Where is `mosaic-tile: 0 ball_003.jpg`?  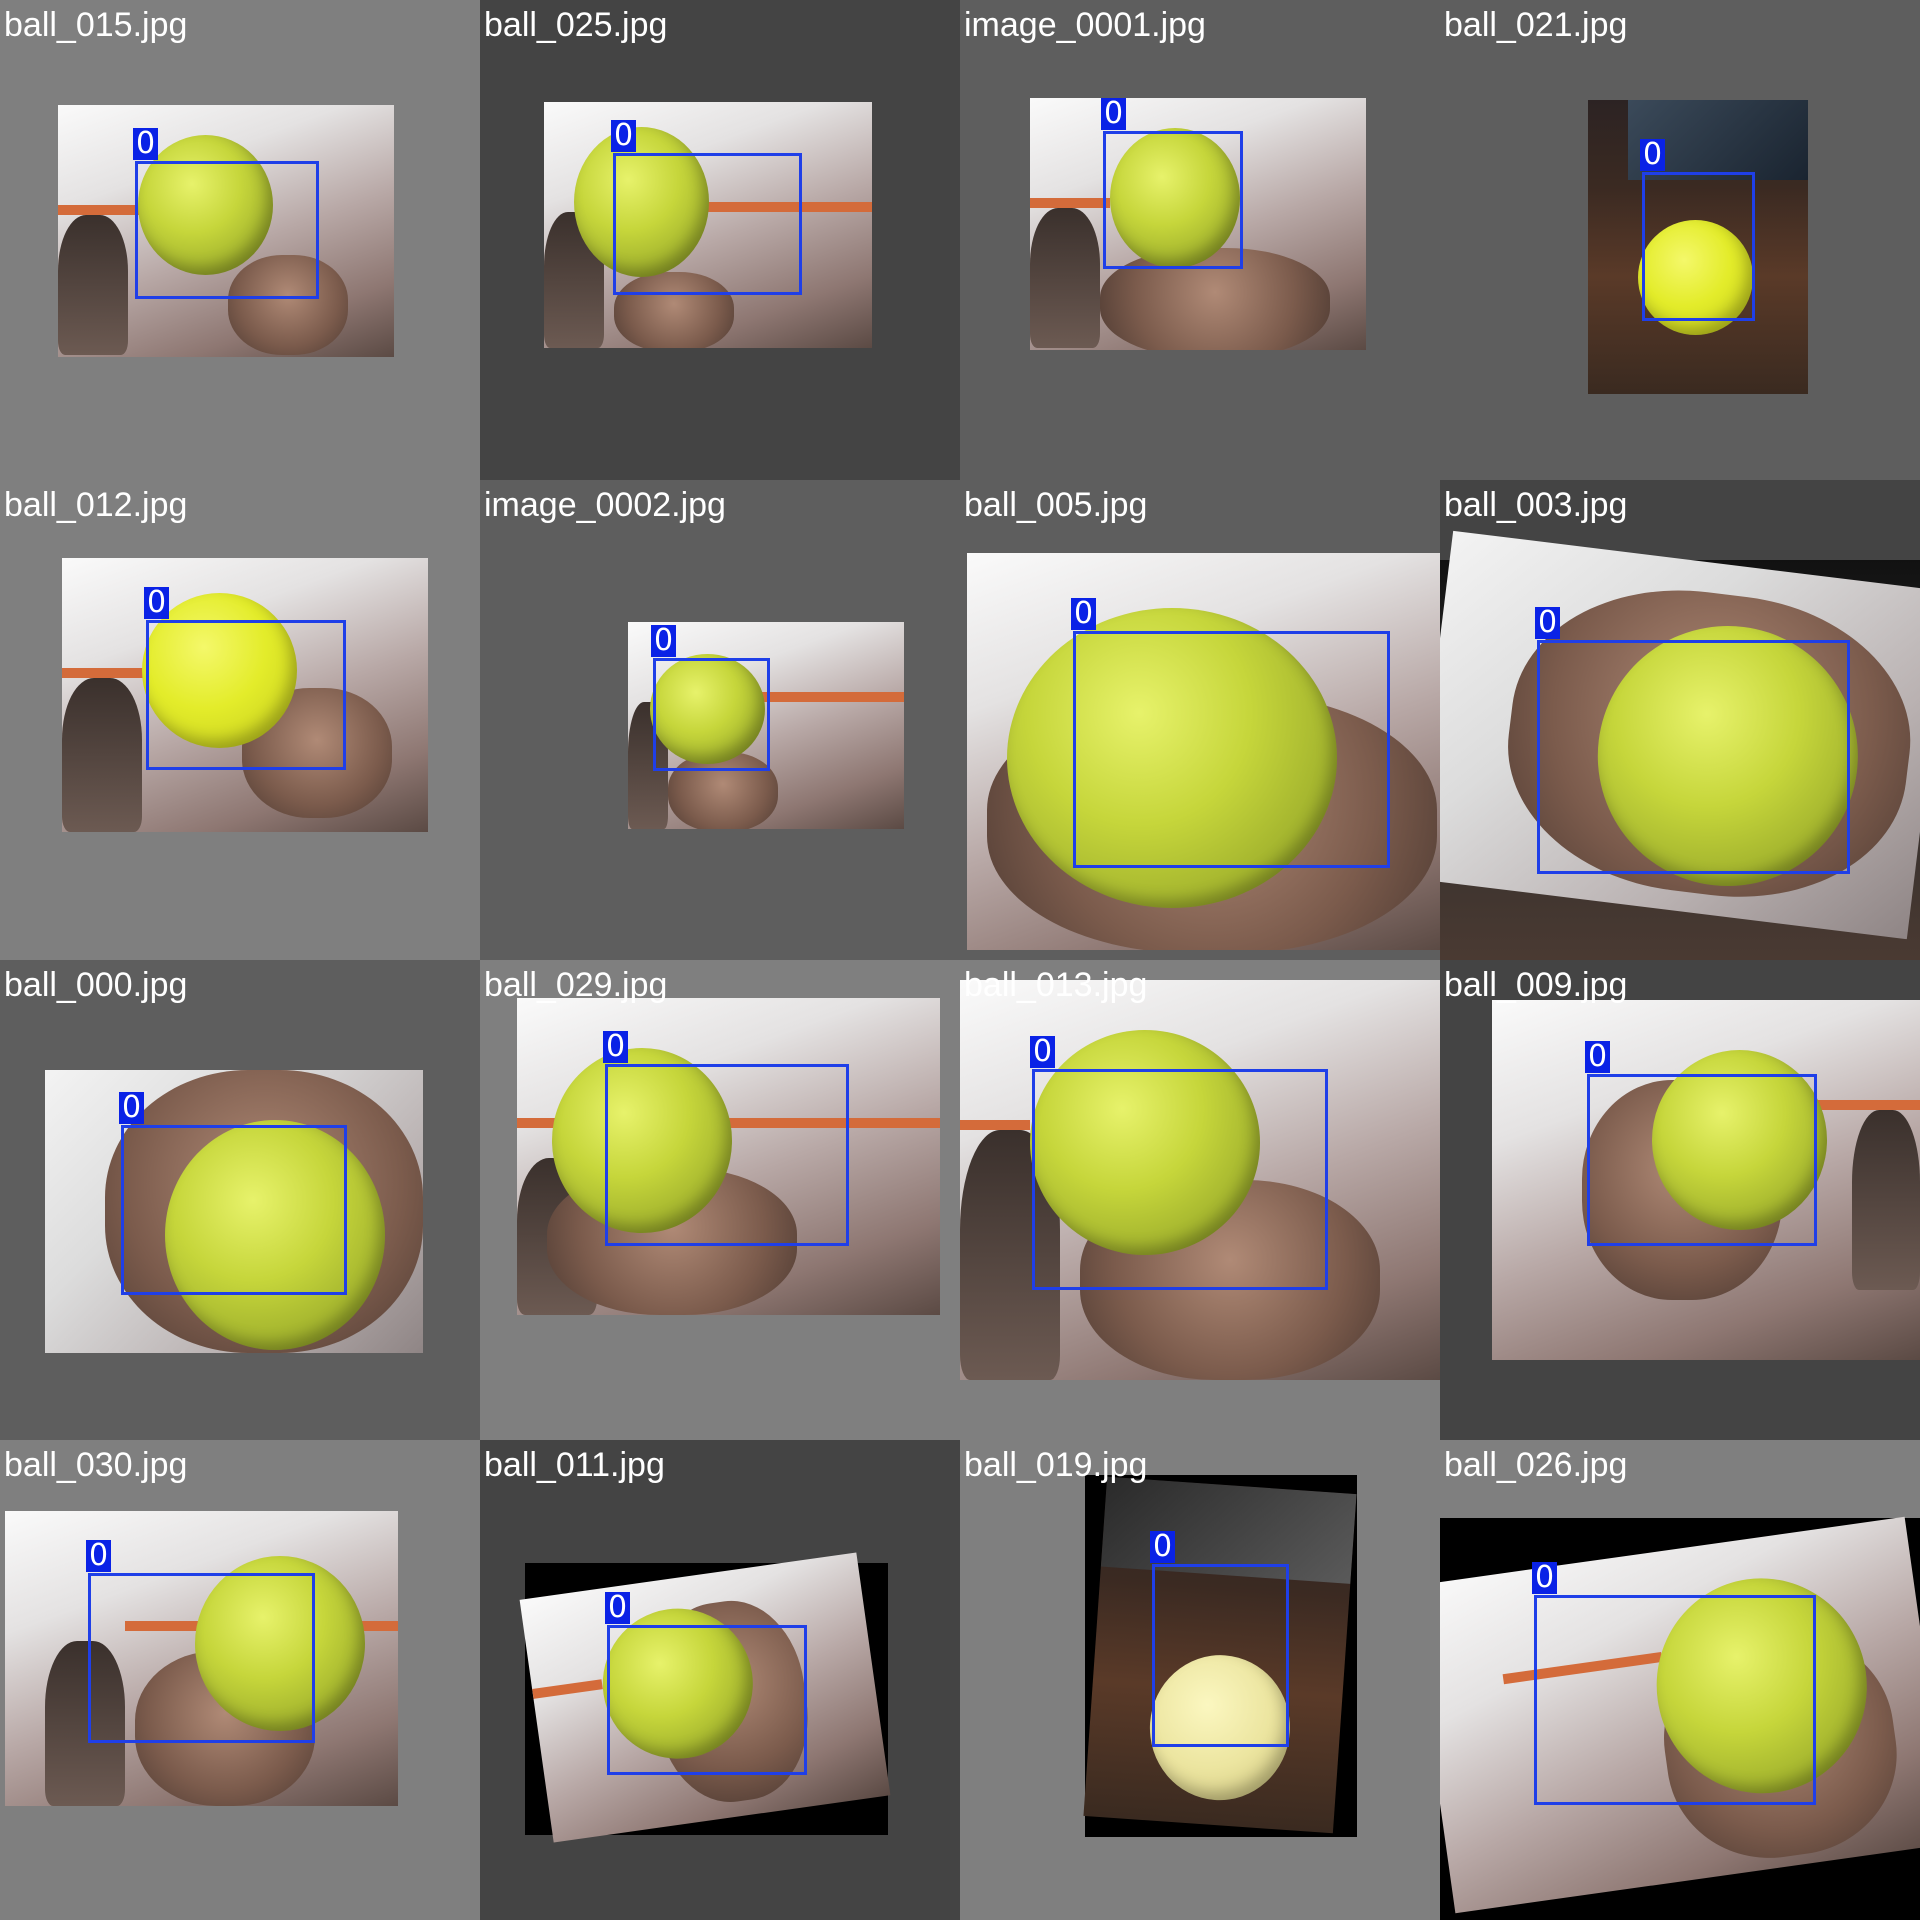
mosaic-tile: 0 ball_003.jpg is located at coordinates (1680, 720).